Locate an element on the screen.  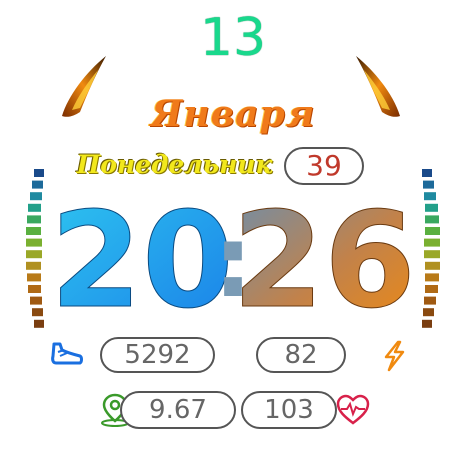
shoe-icon is located at coordinates (67, 353).